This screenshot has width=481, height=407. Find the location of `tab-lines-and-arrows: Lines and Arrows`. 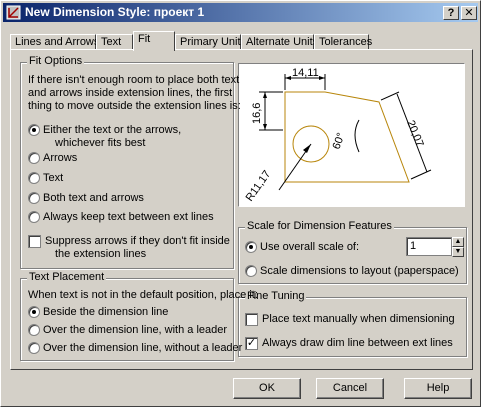

tab-lines-and-arrows: Lines and Arrows is located at coordinates (54, 42).